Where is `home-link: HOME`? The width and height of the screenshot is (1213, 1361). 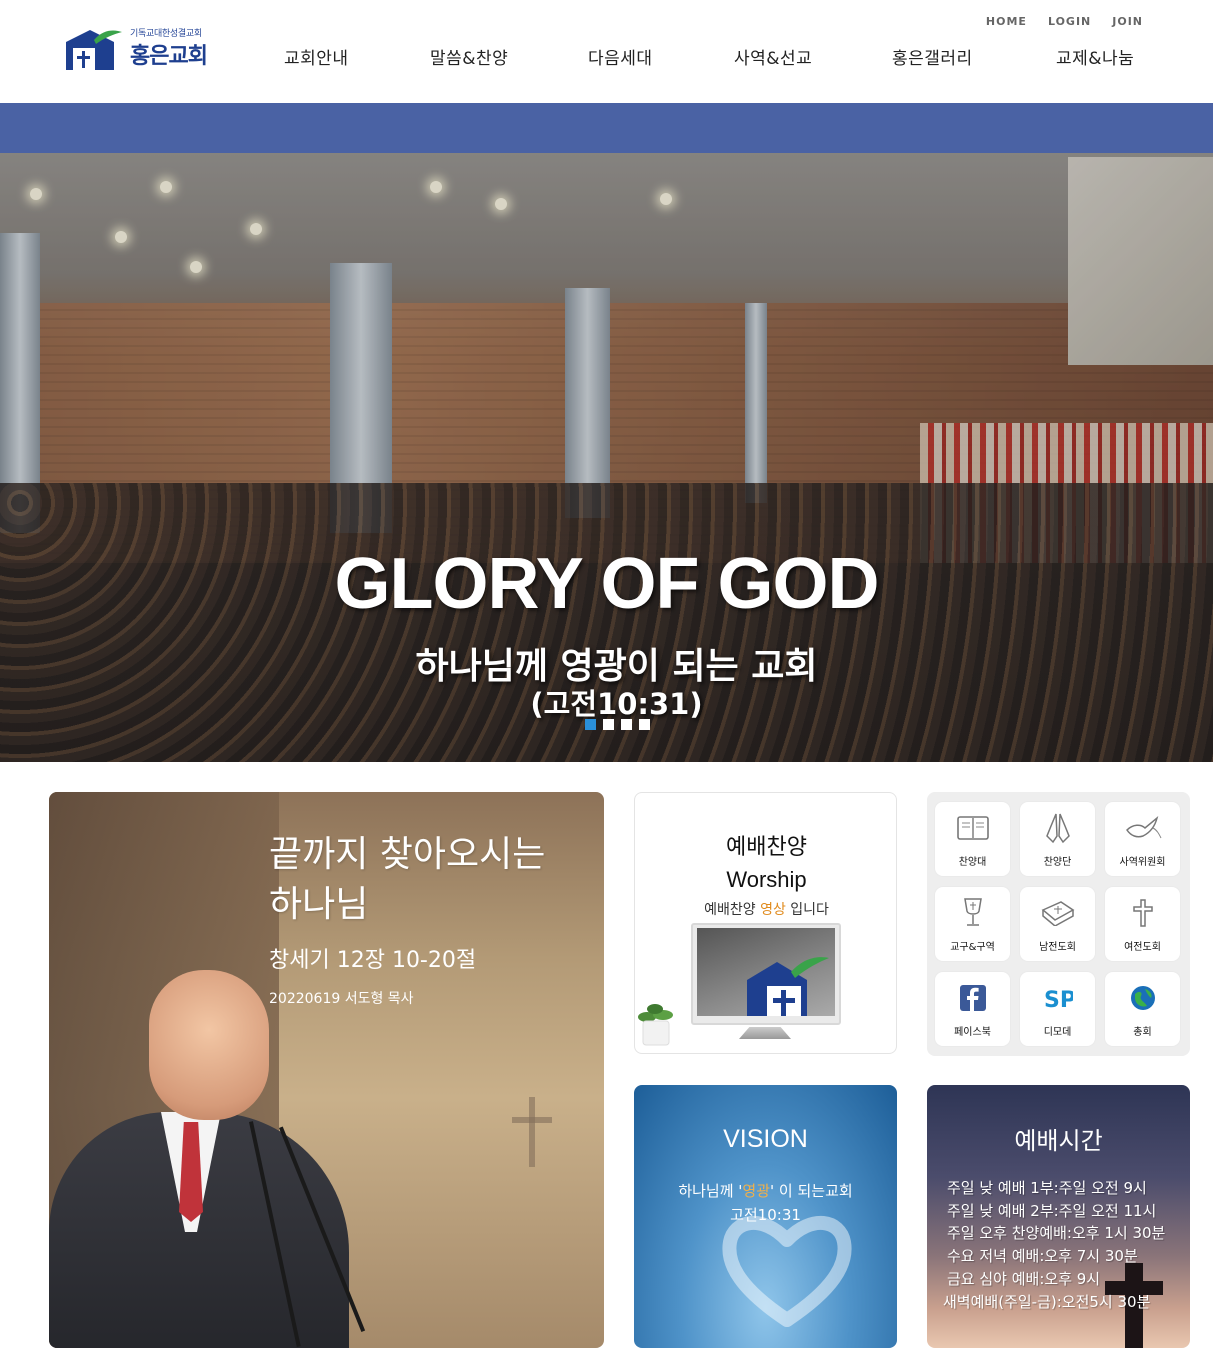 home-link: HOME is located at coordinates (1006, 21).